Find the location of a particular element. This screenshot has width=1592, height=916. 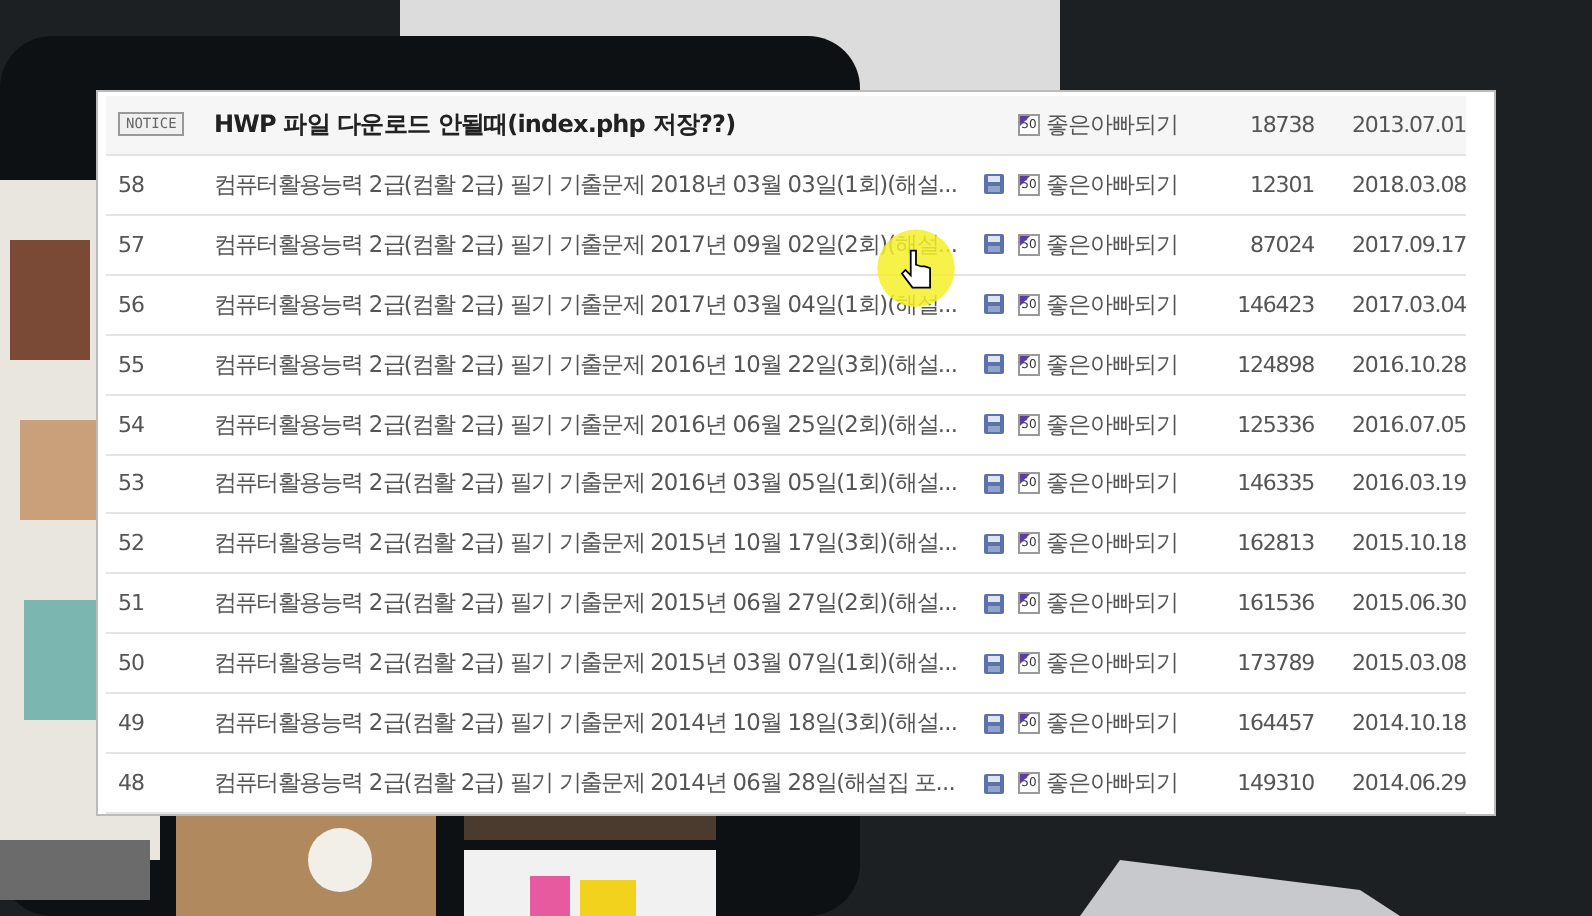

view-count: 87024 is located at coordinates (1281, 244).